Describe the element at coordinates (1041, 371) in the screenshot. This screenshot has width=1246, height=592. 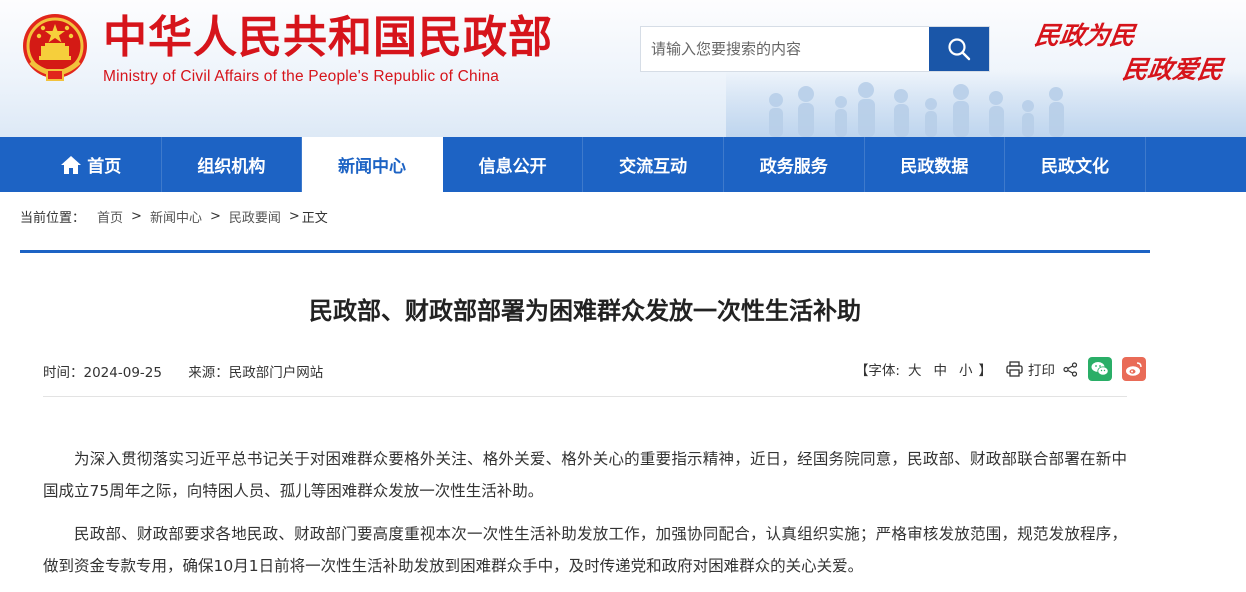
I see `print-label: 打印` at that location.